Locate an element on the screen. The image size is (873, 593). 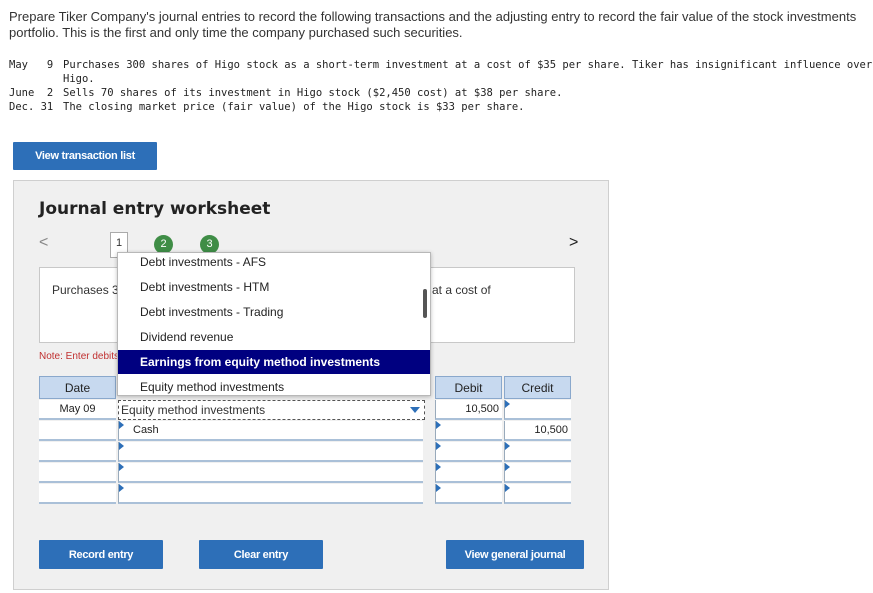
description-text-right: at a cost of is located at coordinates (461, 290).